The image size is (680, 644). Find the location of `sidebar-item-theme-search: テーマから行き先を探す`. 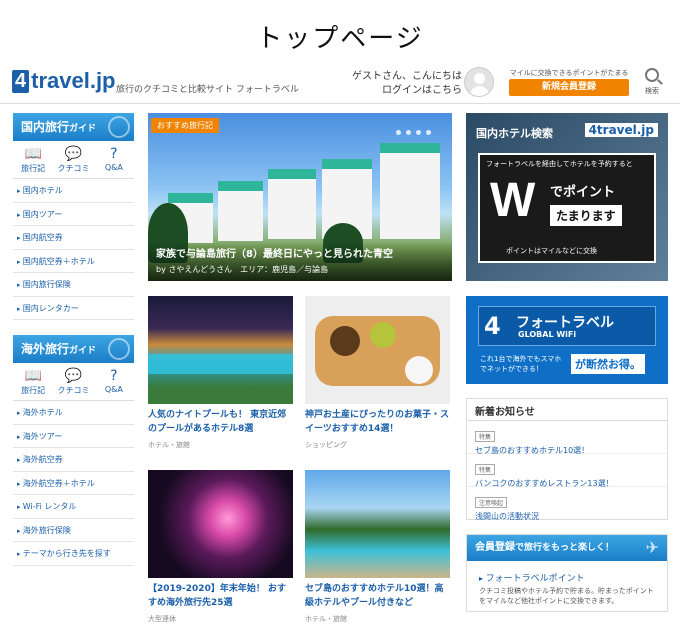

sidebar-item-theme-search: テーマから行き先を探す is located at coordinates (73, 554).